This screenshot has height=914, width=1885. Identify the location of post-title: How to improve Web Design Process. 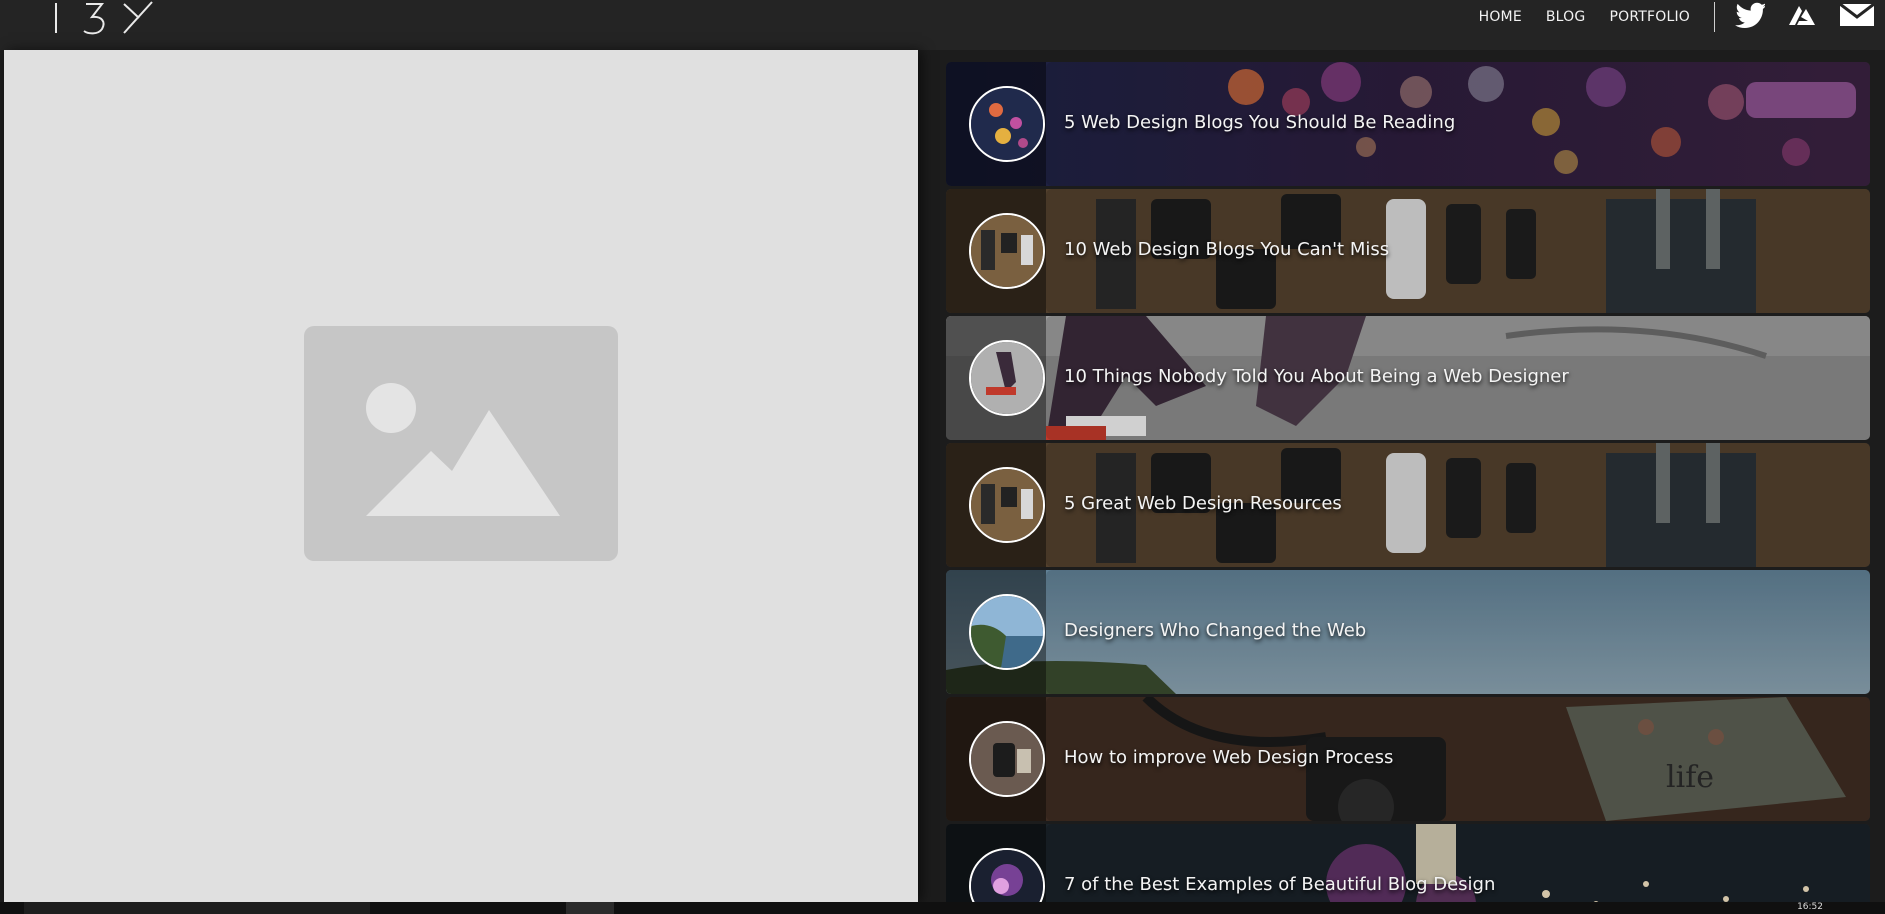
(1228, 757).